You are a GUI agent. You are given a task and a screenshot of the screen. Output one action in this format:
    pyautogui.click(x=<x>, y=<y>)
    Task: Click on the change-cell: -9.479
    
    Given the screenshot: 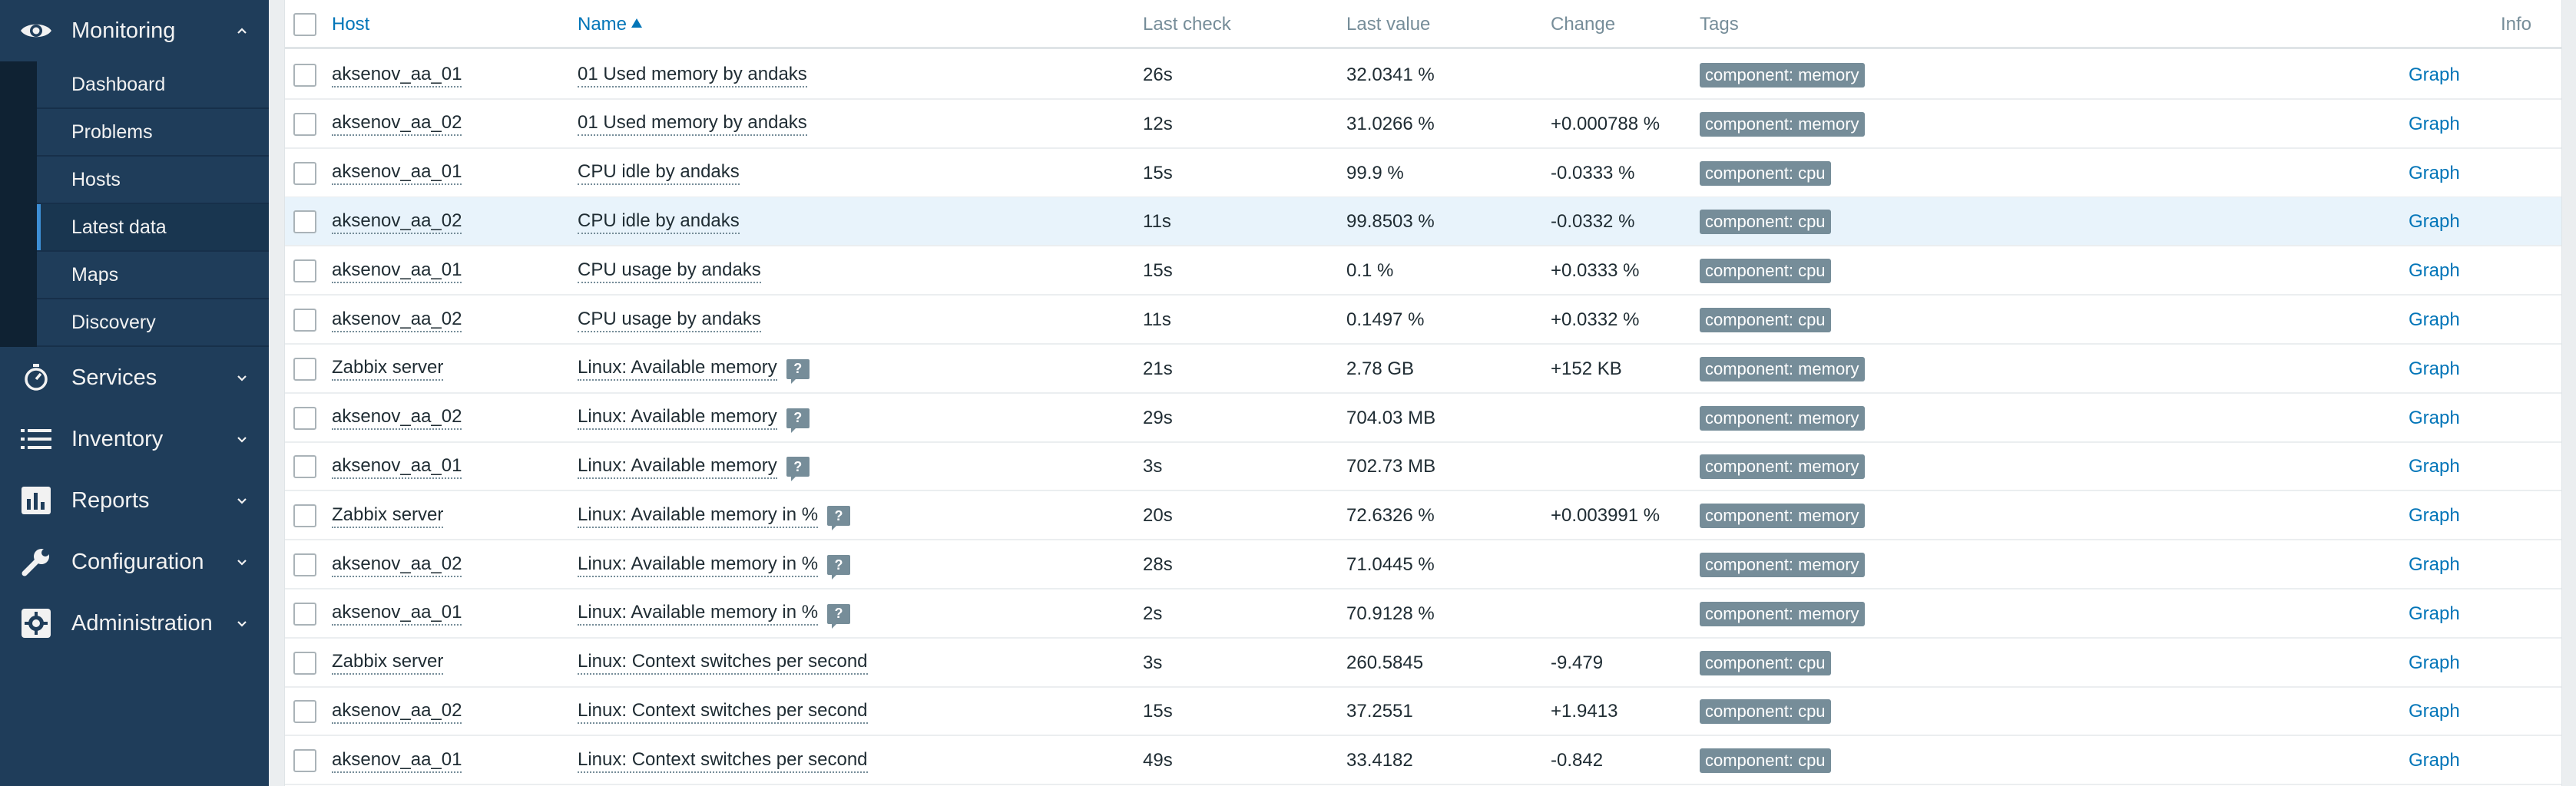 What is the action you would take?
    pyautogui.click(x=1577, y=662)
    